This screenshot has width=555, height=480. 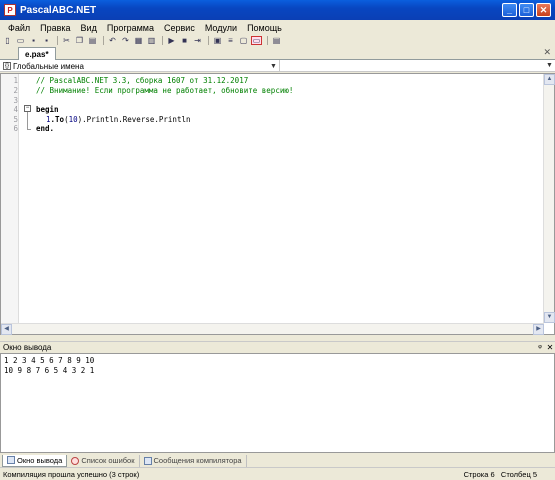 I want to click on tab-label: Окно вывода, so click(x=40, y=460).